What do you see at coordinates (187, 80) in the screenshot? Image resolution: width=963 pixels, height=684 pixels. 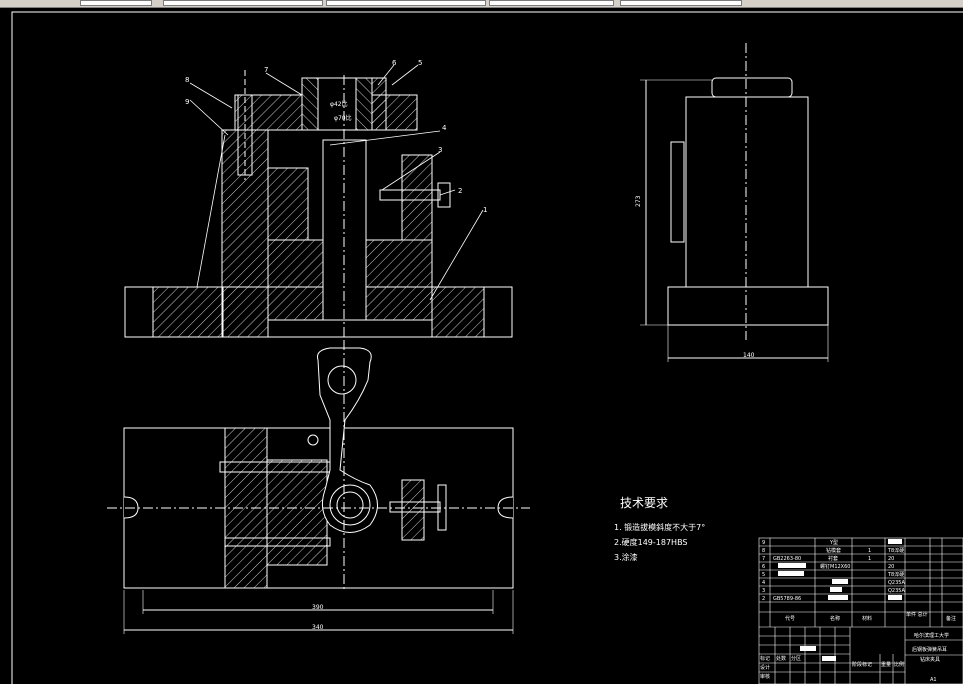 I see `callout-8: 8` at bounding box center [187, 80].